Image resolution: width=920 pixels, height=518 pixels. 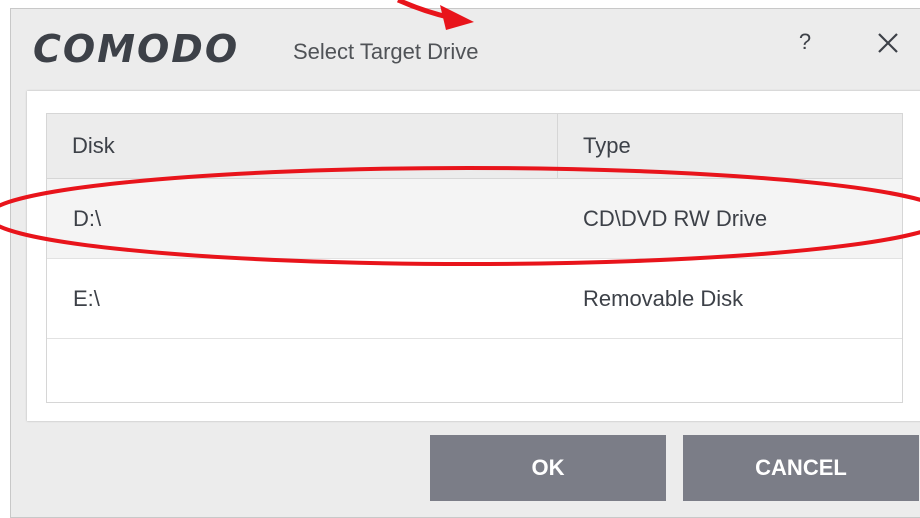 I want to click on empty-table-row, so click(x=474, y=370).